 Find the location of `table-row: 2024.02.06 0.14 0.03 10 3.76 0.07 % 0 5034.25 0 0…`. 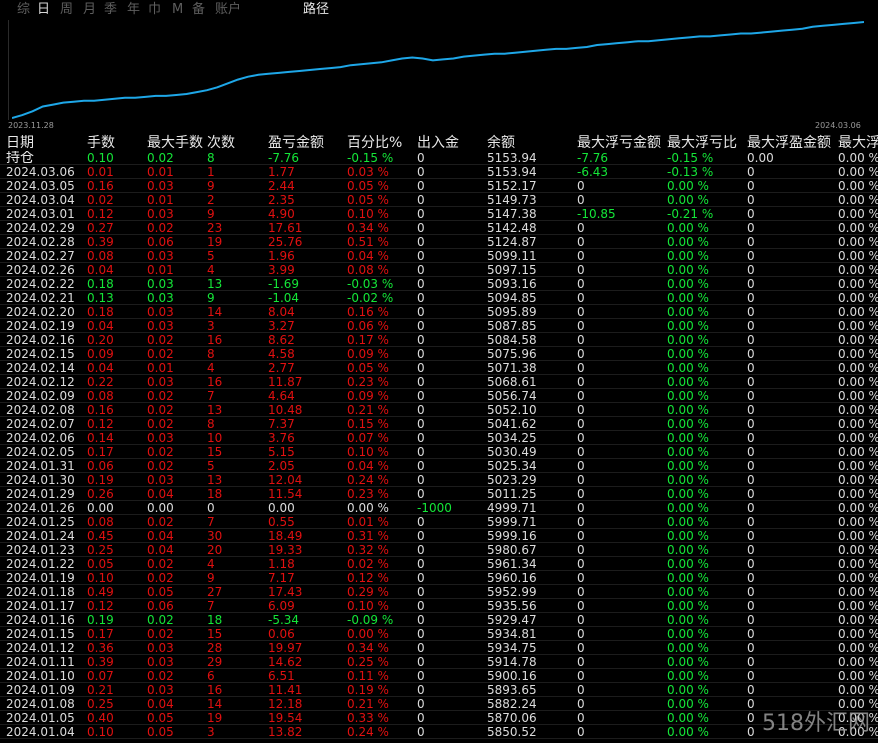

table-row: 2024.02.06 0.14 0.03 10 3.76 0.07 % 0 5034.25 0 0… is located at coordinates (439, 438).